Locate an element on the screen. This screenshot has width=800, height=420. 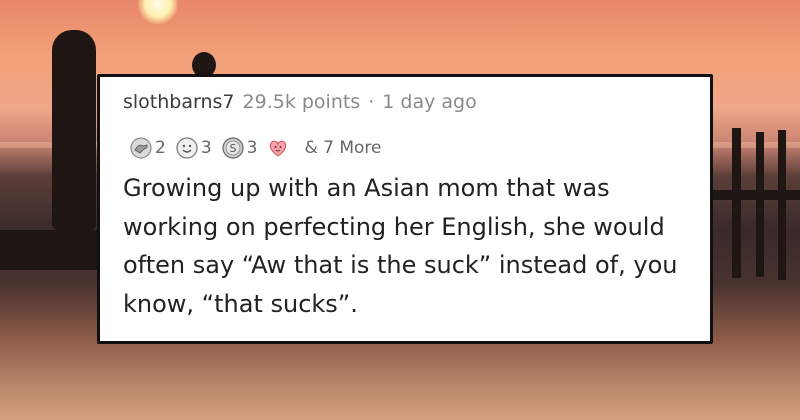
award-helping-hand: 2 is located at coordinates (148, 148).